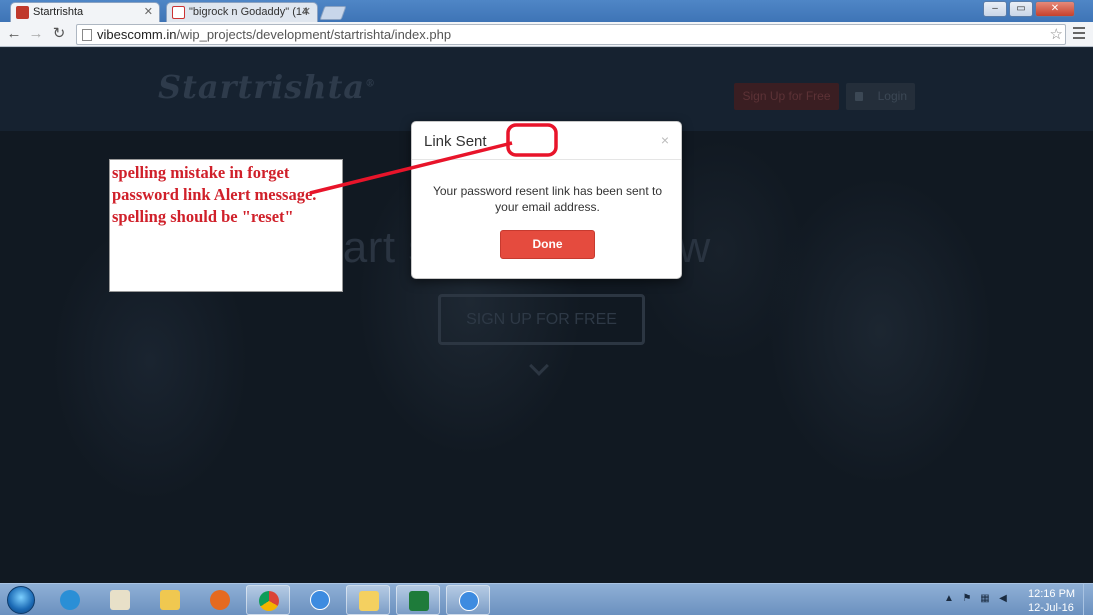 Image resolution: width=1093 pixels, height=615 pixels. What do you see at coordinates (859, 96) in the screenshot?
I see `lock-icon` at bounding box center [859, 96].